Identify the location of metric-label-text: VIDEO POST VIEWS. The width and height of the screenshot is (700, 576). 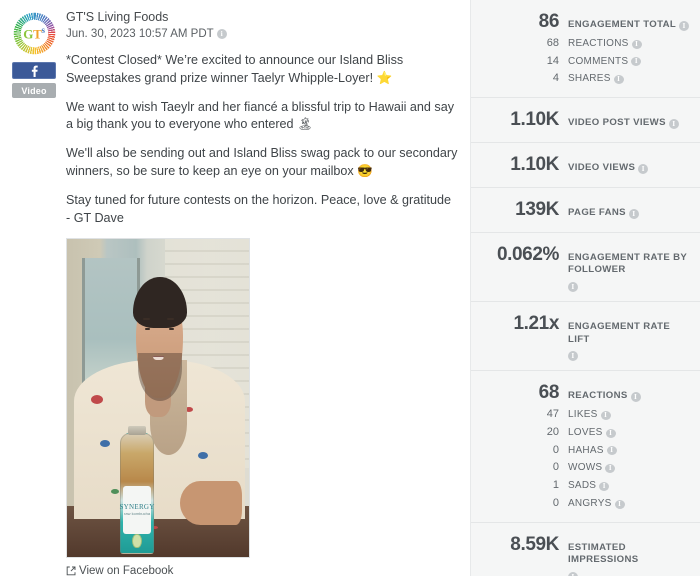
(617, 123).